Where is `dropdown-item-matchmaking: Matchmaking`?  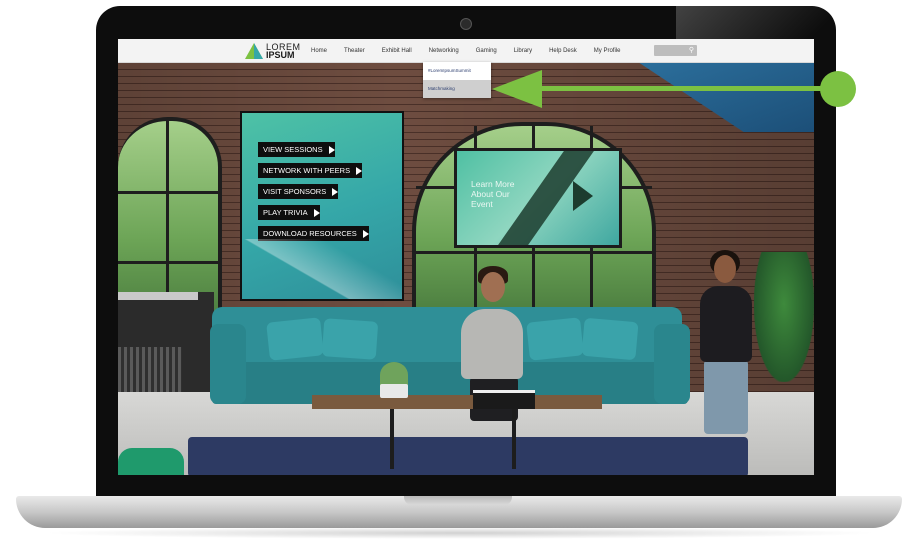
dropdown-item-matchmaking: Matchmaking is located at coordinates (457, 89).